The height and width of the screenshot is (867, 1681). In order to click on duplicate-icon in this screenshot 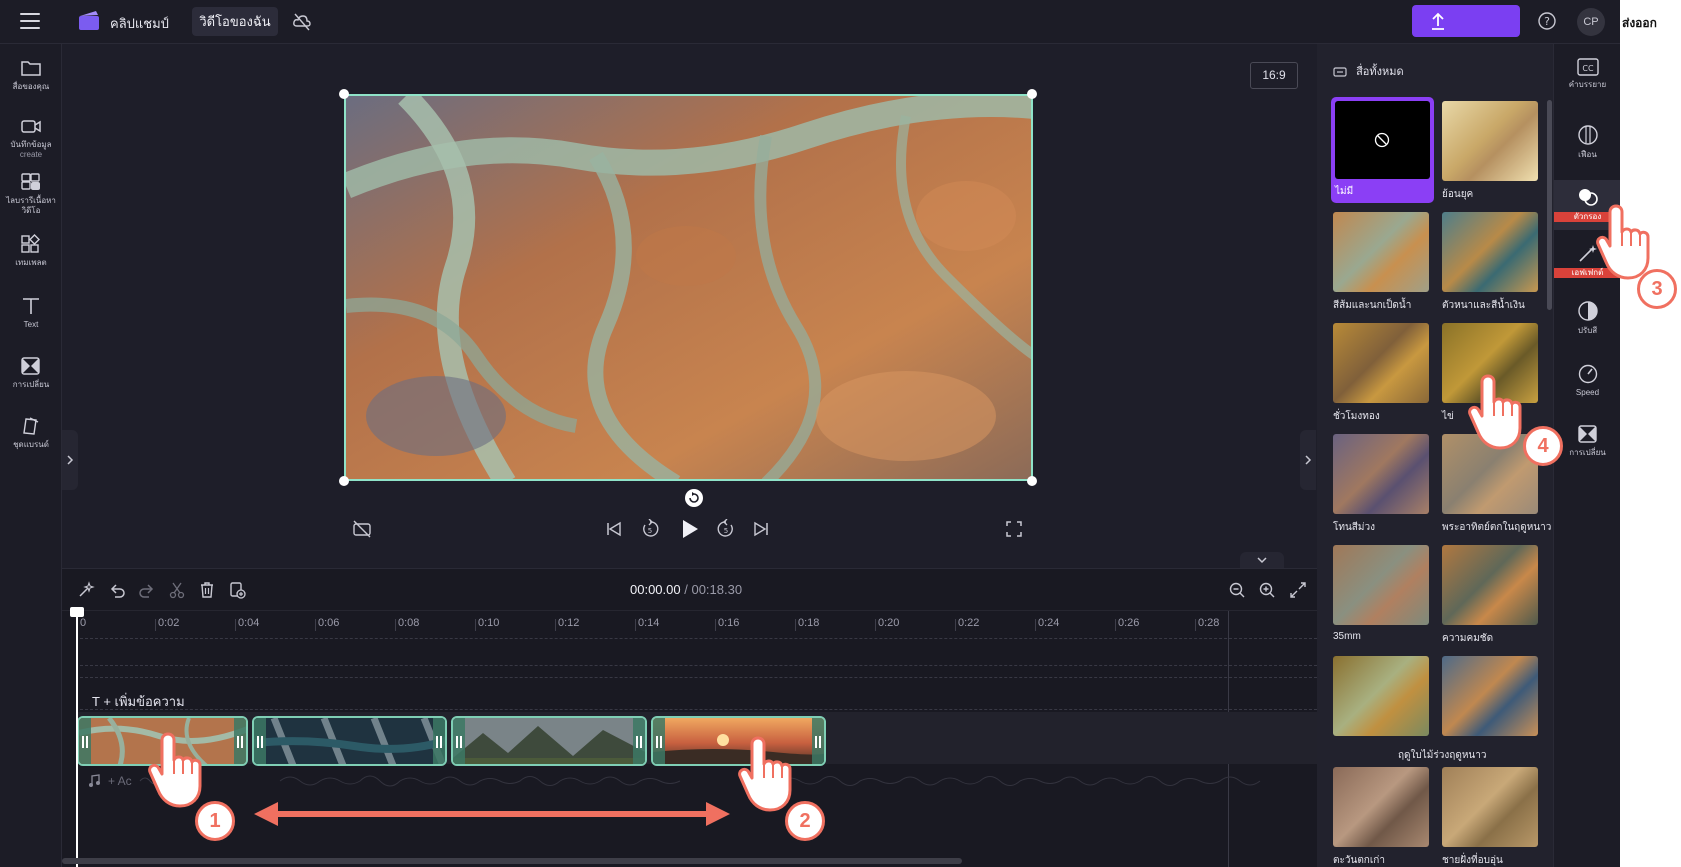, I will do `click(237, 590)`.